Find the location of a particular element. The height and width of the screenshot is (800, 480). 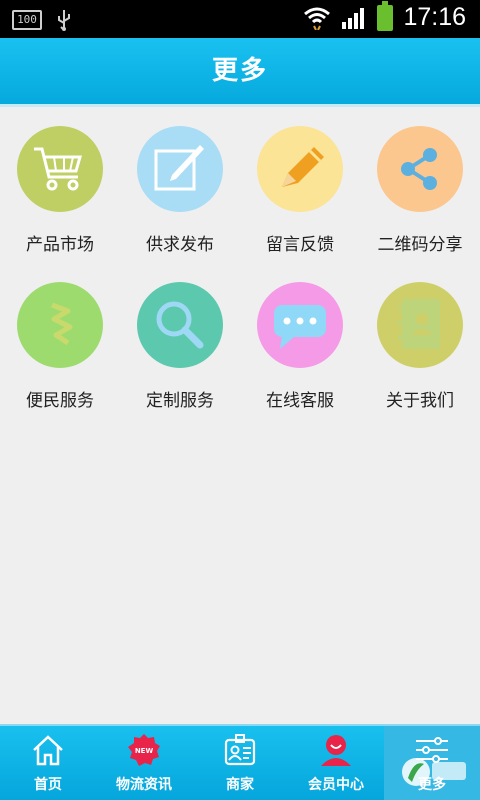

usb-icon is located at coordinates (64, 20).